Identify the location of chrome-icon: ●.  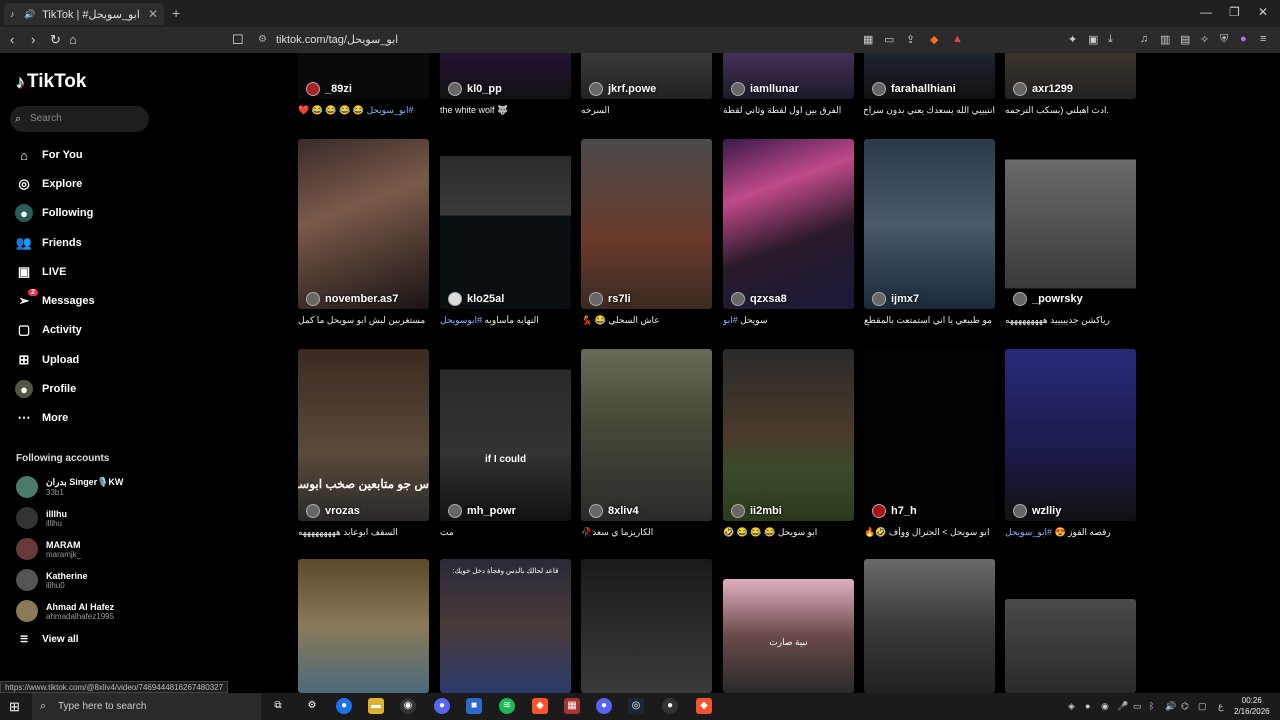
(344, 706).